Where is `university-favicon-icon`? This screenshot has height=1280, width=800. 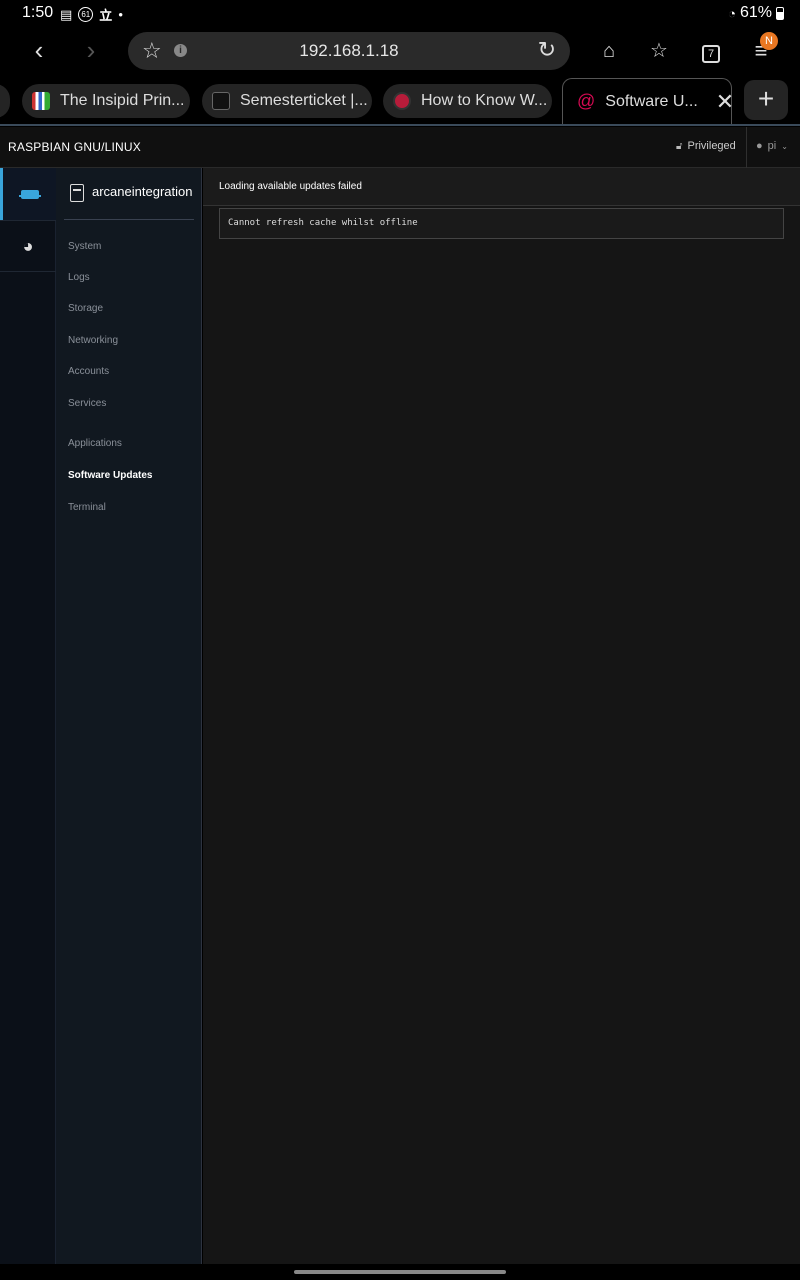 university-favicon-icon is located at coordinates (221, 101).